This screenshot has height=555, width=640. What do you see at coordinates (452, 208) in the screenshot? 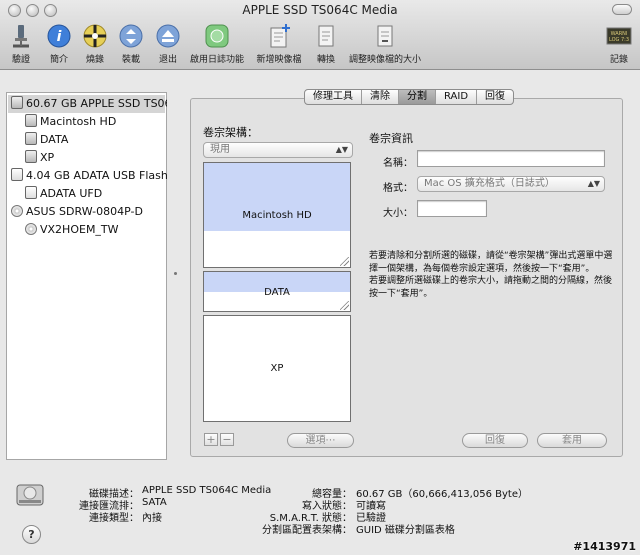
I see `volume-size-field` at bounding box center [452, 208].